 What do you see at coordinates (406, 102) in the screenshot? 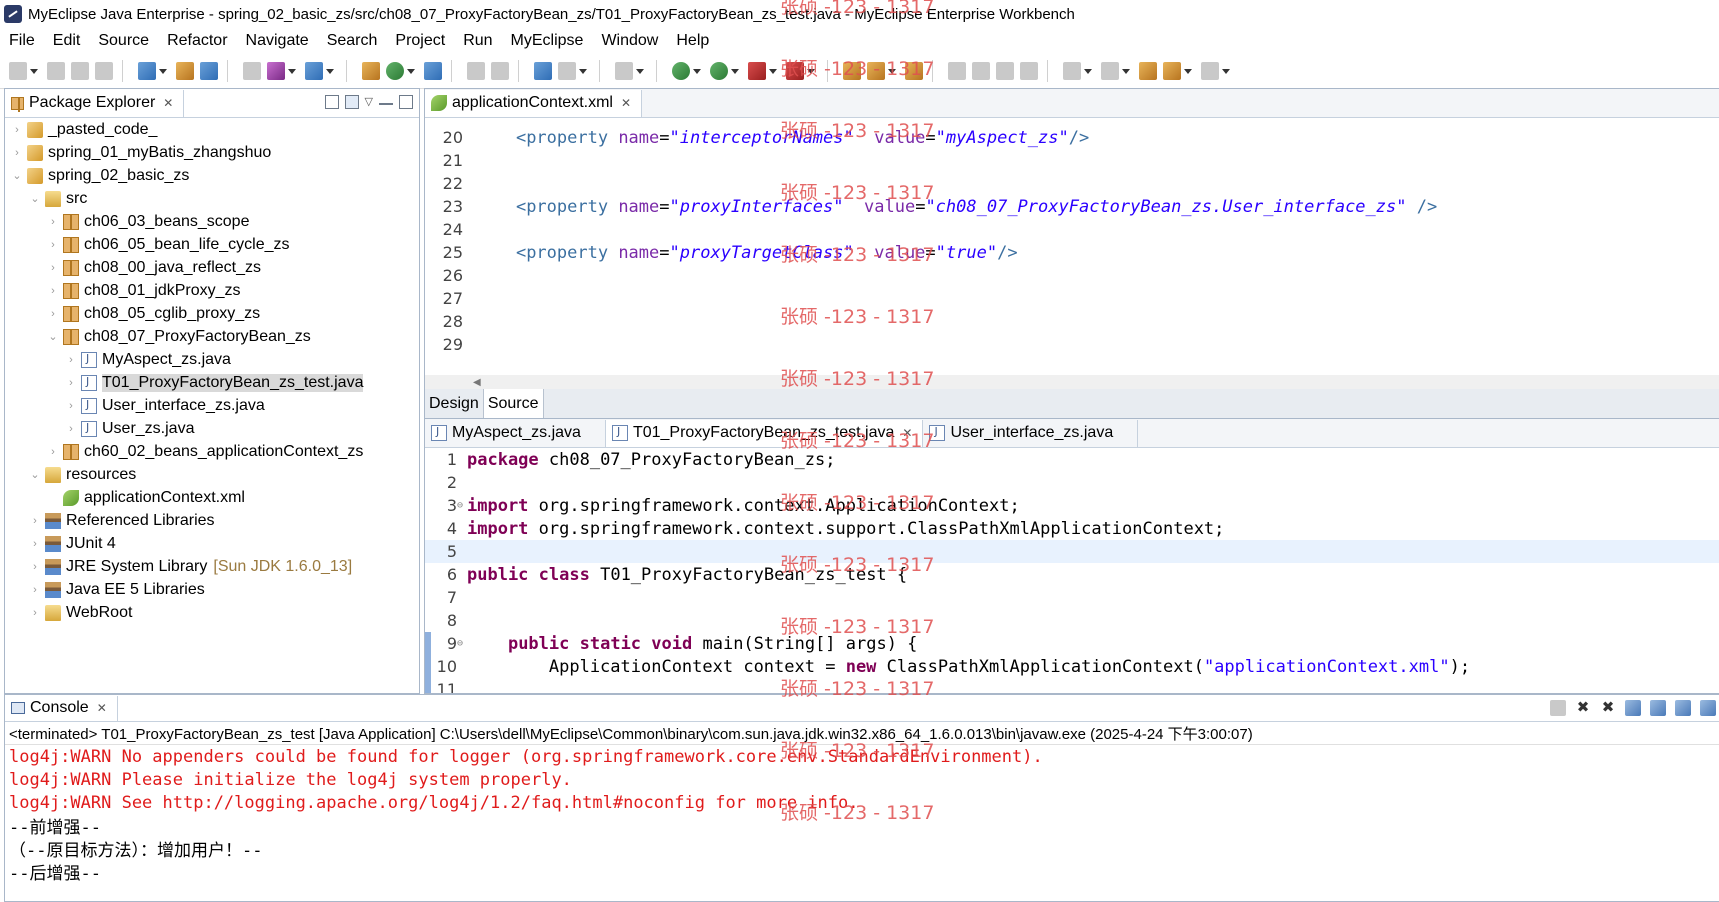
I see `maximize-icon` at bounding box center [406, 102].